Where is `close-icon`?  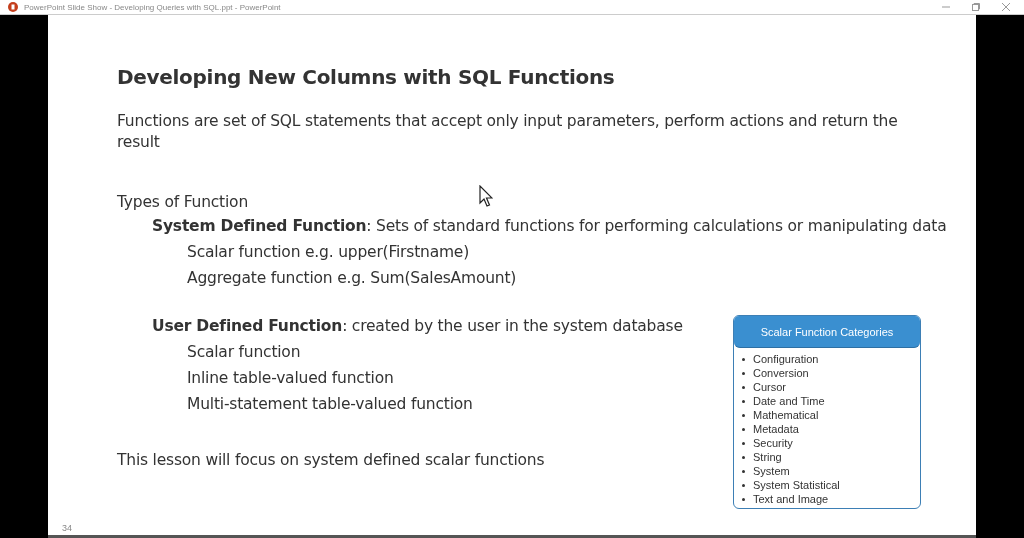 close-icon is located at coordinates (1006, 7).